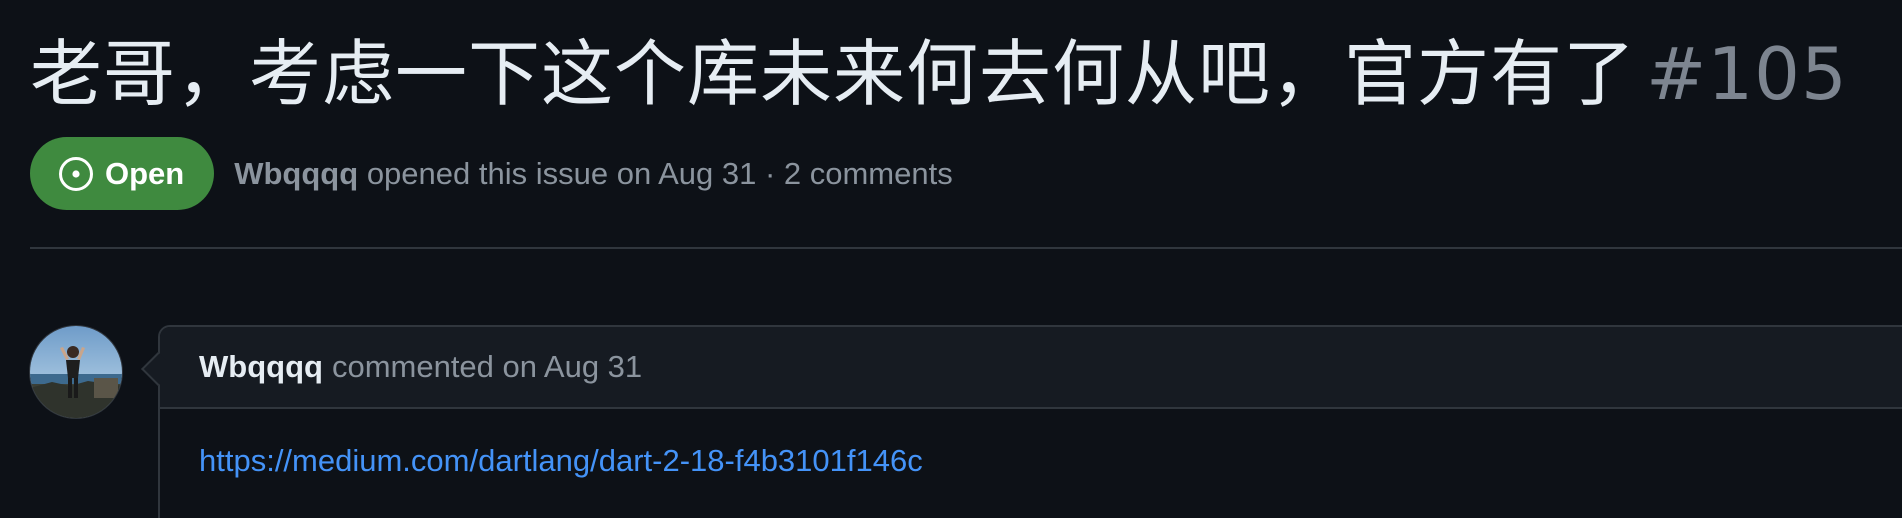 The image size is (1902, 518). I want to click on issue-author-link: Wbqqqq, so click(296, 173).